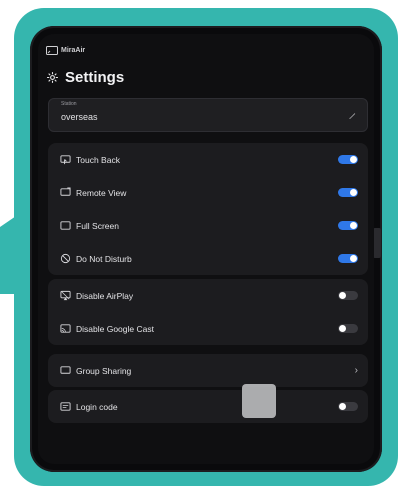 The width and height of the screenshot is (400, 490). Describe the element at coordinates (65, 225) in the screenshot. I see `full-screen-icon` at that location.